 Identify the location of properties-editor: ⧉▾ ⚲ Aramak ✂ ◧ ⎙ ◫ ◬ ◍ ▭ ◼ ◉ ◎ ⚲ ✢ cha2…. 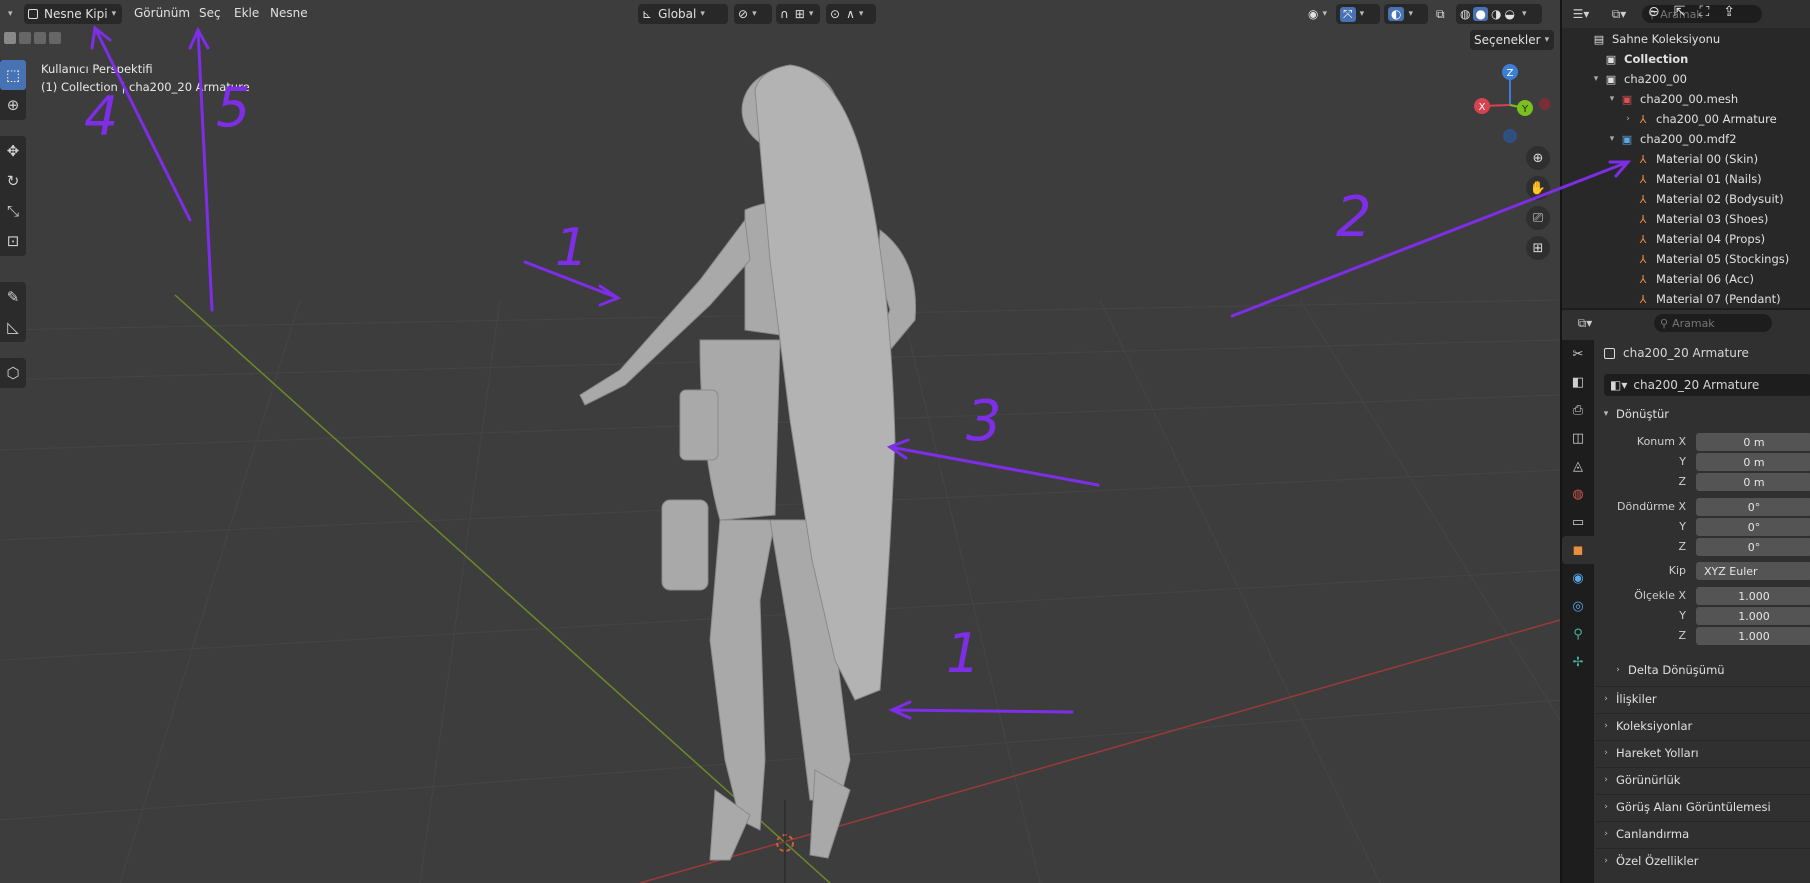
(1686, 596).